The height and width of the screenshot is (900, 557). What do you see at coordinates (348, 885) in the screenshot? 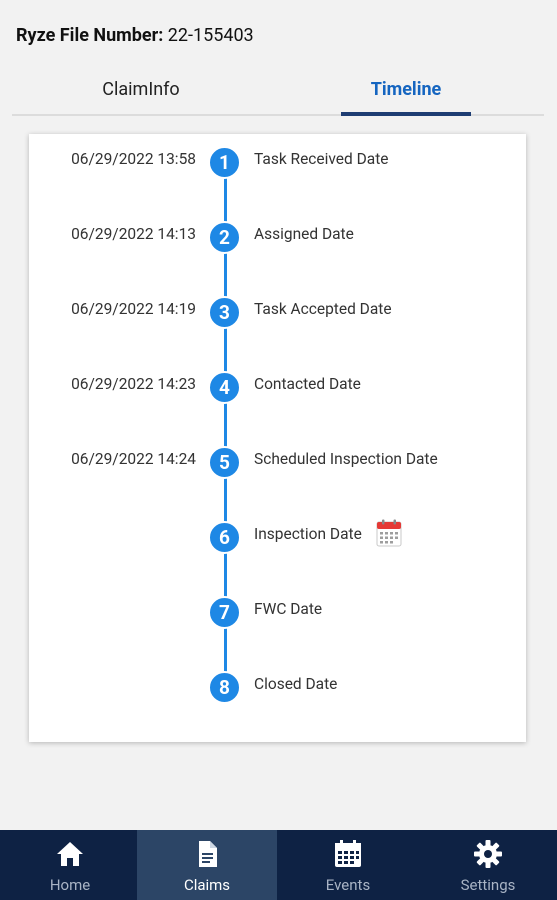
I see `nav-events-label: Events` at bounding box center [348, 885].